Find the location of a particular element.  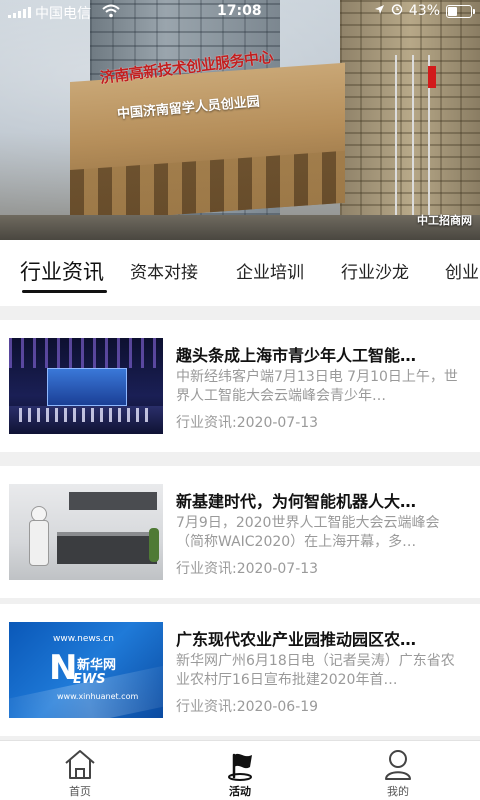

tab-active-indicator is located at coordinates (64, 291).